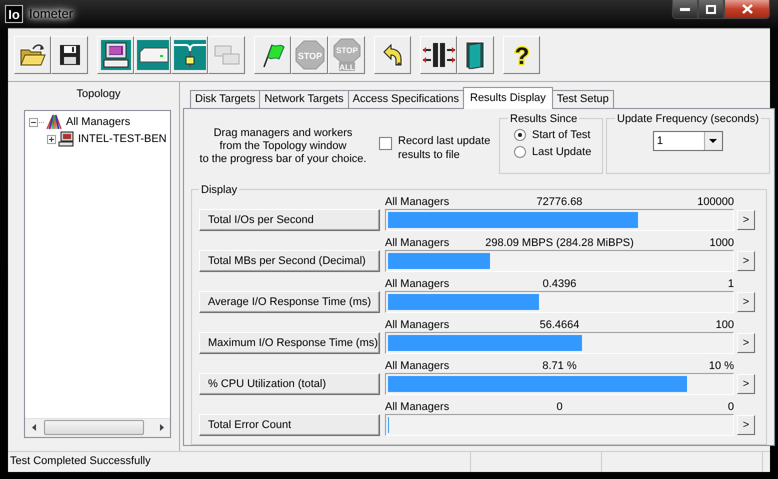 The width and height of the screenshot is (778, 479). I want to click on panel-title: Topology, so click(98, 94).